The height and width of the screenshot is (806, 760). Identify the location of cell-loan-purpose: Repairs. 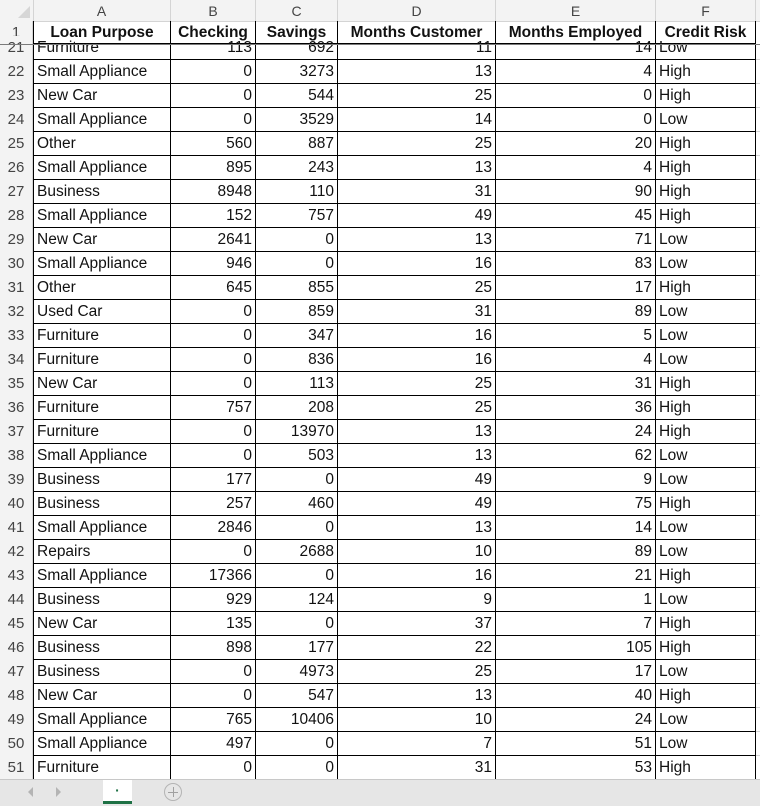
(102, 552).